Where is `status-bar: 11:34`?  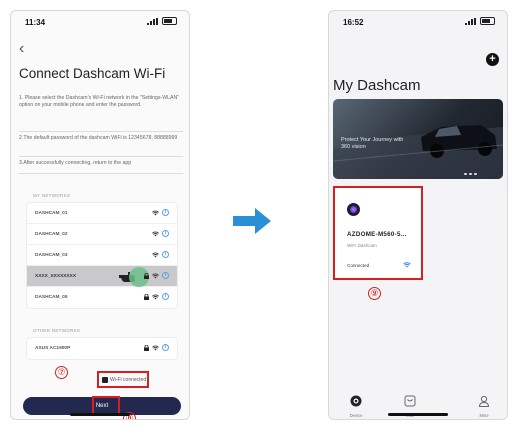
status-bar: 11:34 is located at coordinates (100, 22).